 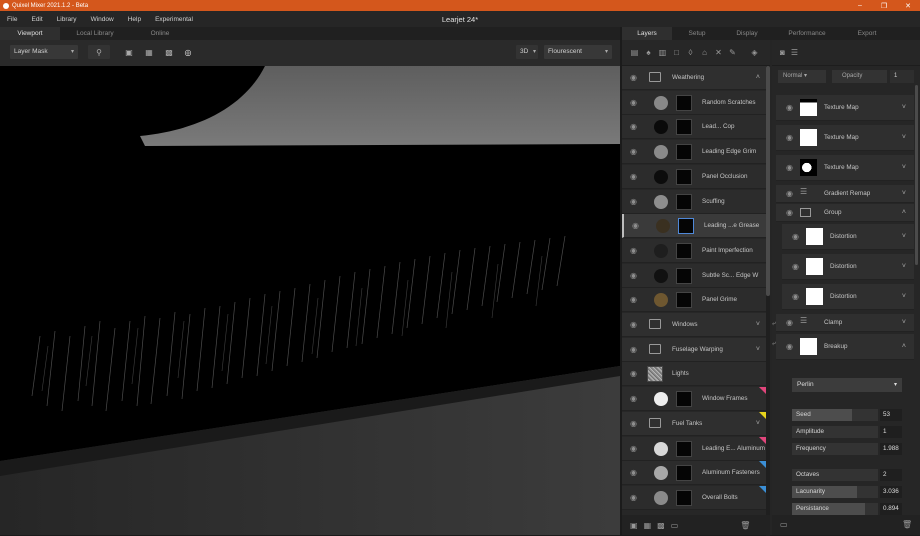 I want to click on layer-row: ◉ Aluminum Fasteners, so click(x=694, y=473).